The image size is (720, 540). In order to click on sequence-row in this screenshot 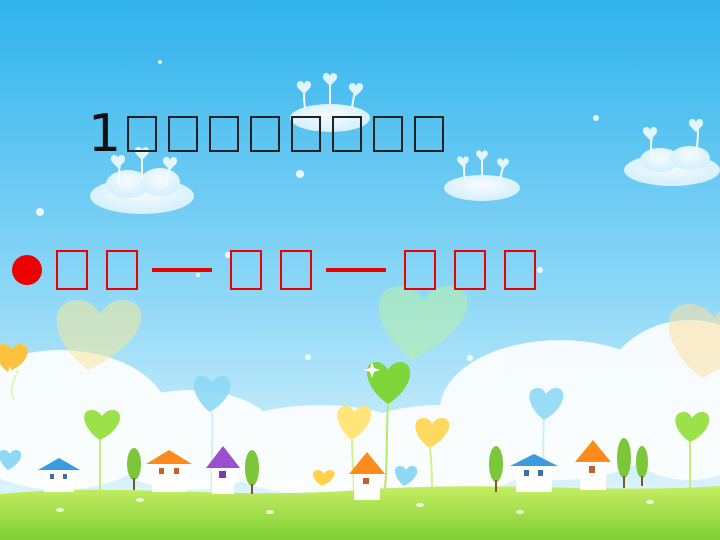, I will do `click(283, 270)`.